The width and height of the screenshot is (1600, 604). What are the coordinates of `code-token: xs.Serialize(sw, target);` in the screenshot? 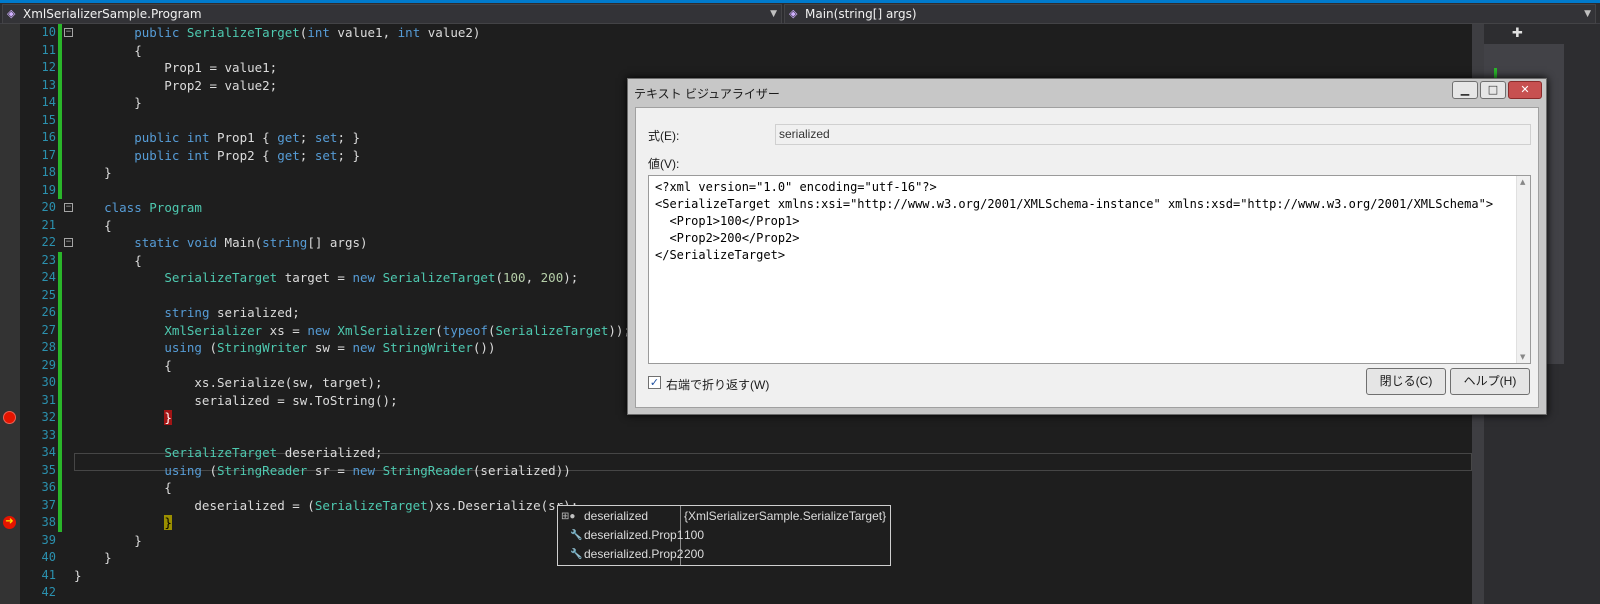 It's located at (228, 382).